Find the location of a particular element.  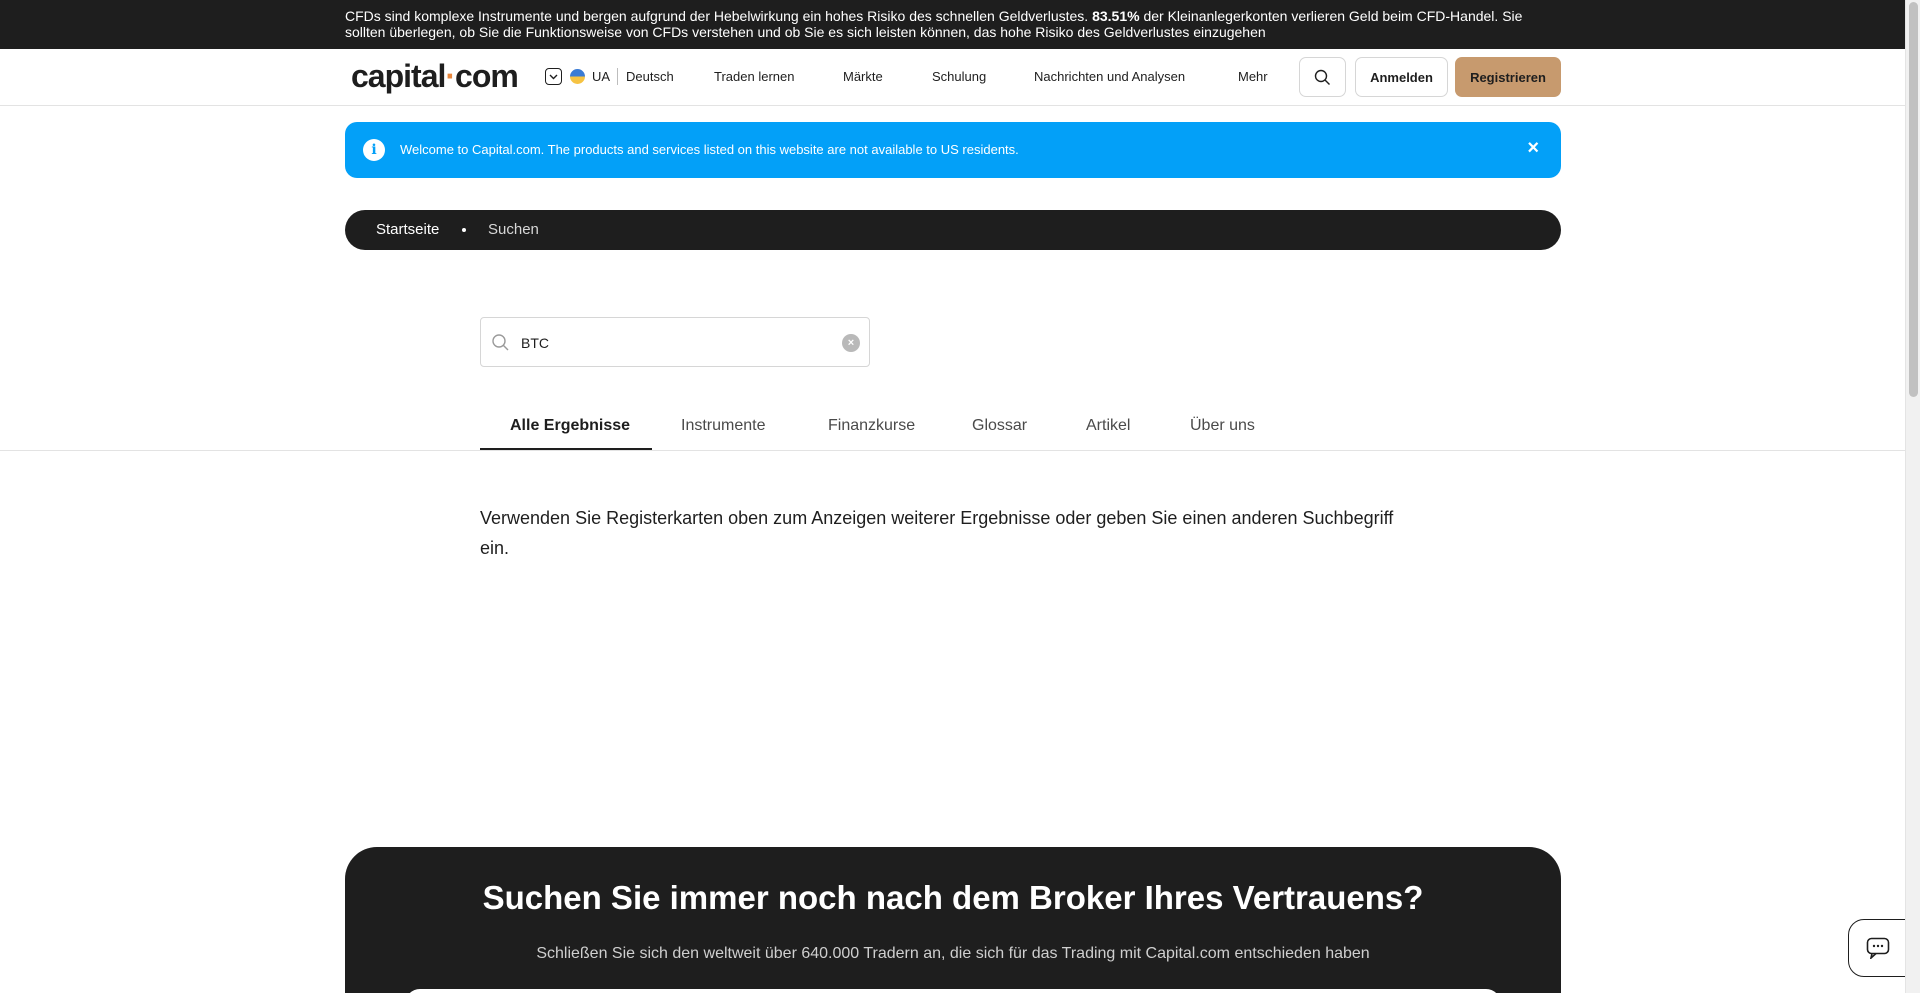

chevron-down-icon is located at coordinates (553, 76).